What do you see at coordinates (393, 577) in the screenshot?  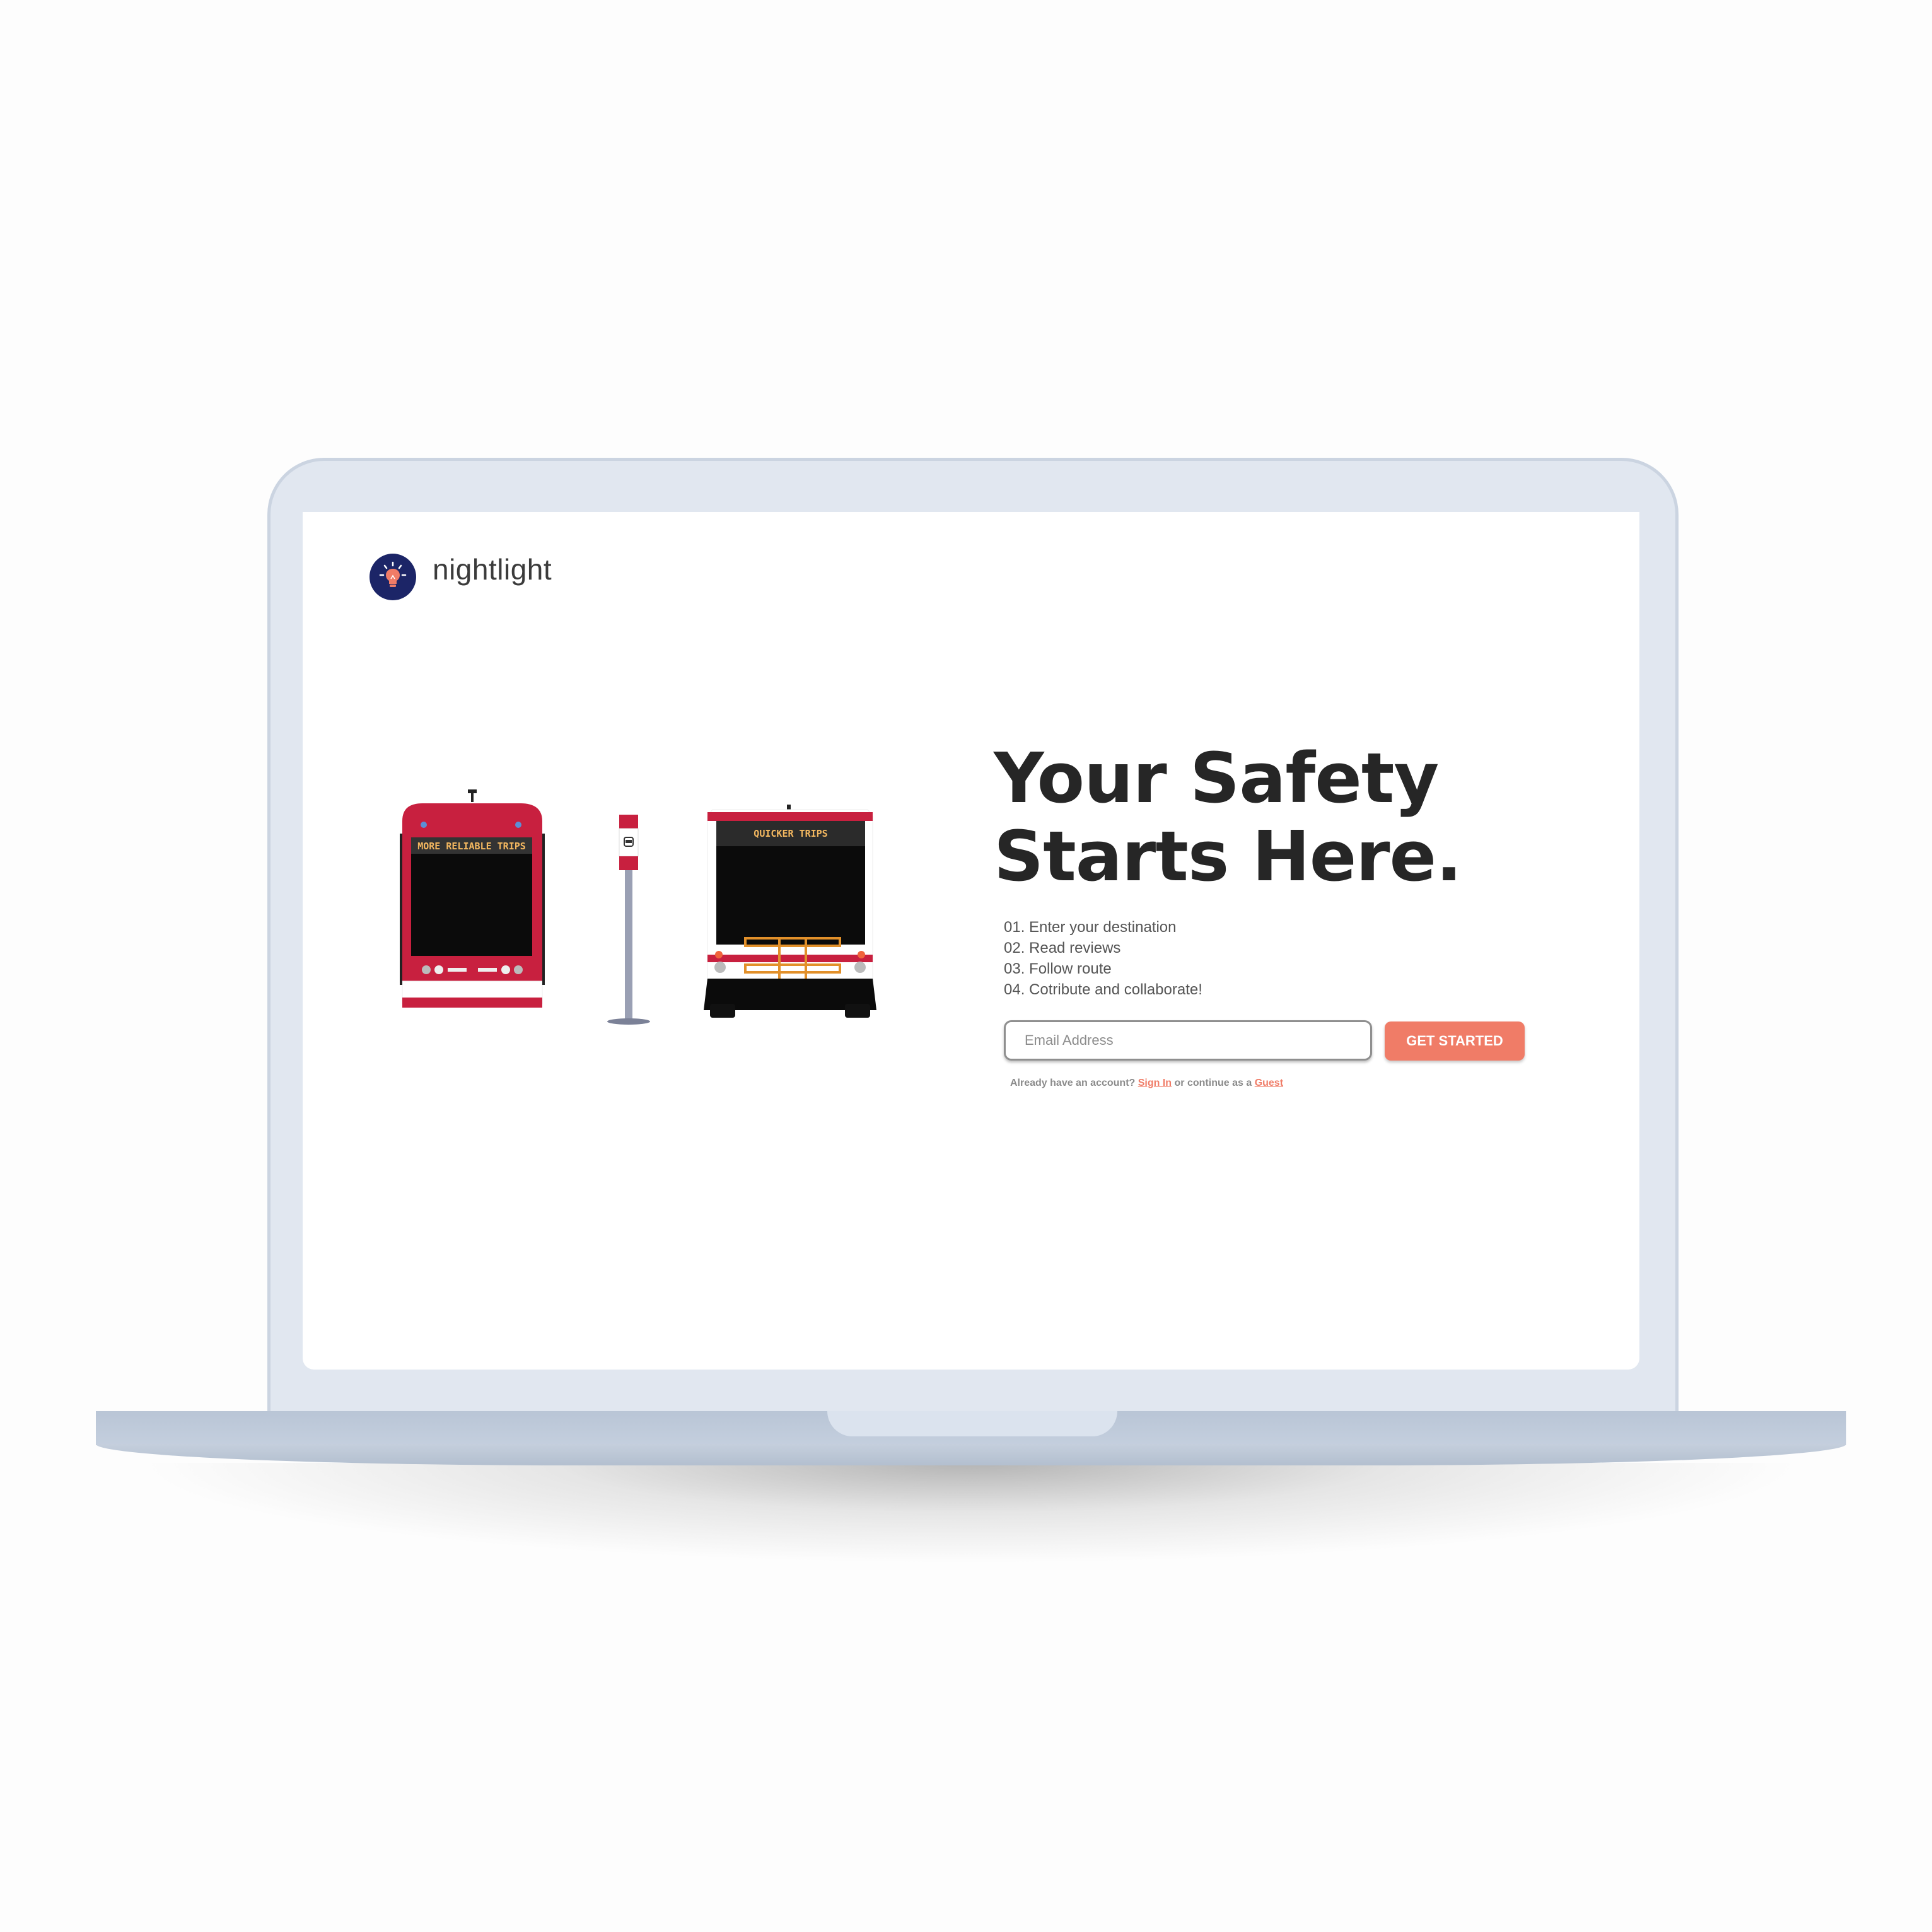 I see `lightbulb-icon` at bounding box center [393, 577].